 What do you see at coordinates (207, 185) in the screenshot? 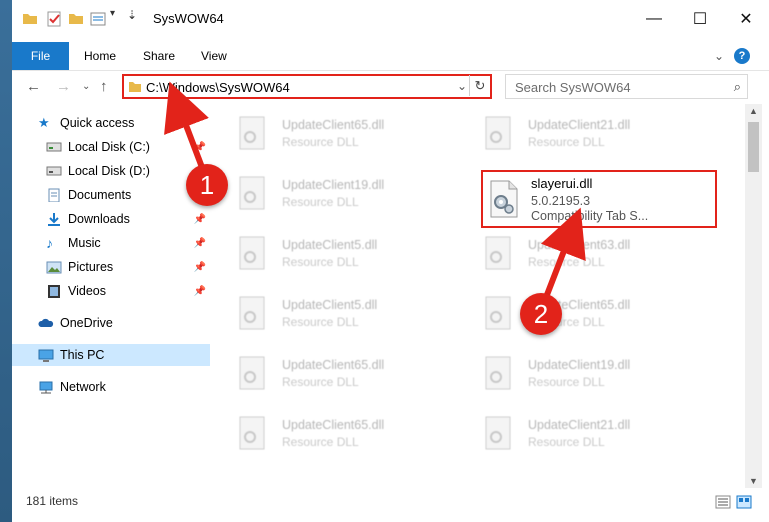
I see `callout-badge-1: 1` at bounding box center [207, 185].